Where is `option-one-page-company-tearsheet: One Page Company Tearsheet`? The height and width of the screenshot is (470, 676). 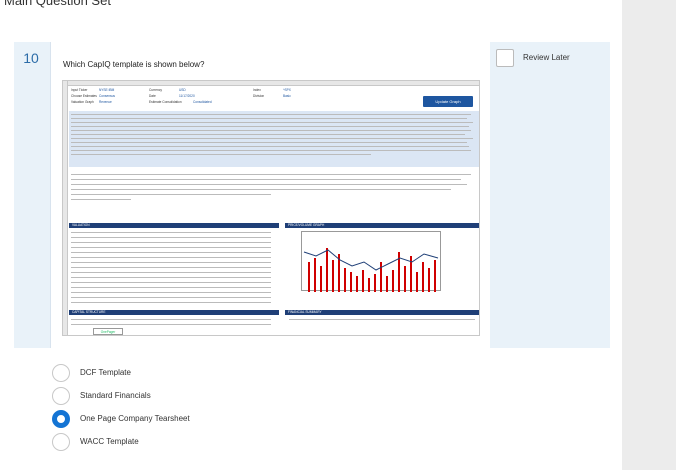 option-one-page-company-tearsheet: One Page Company Tearsheet is located at coordinates (202, 420).